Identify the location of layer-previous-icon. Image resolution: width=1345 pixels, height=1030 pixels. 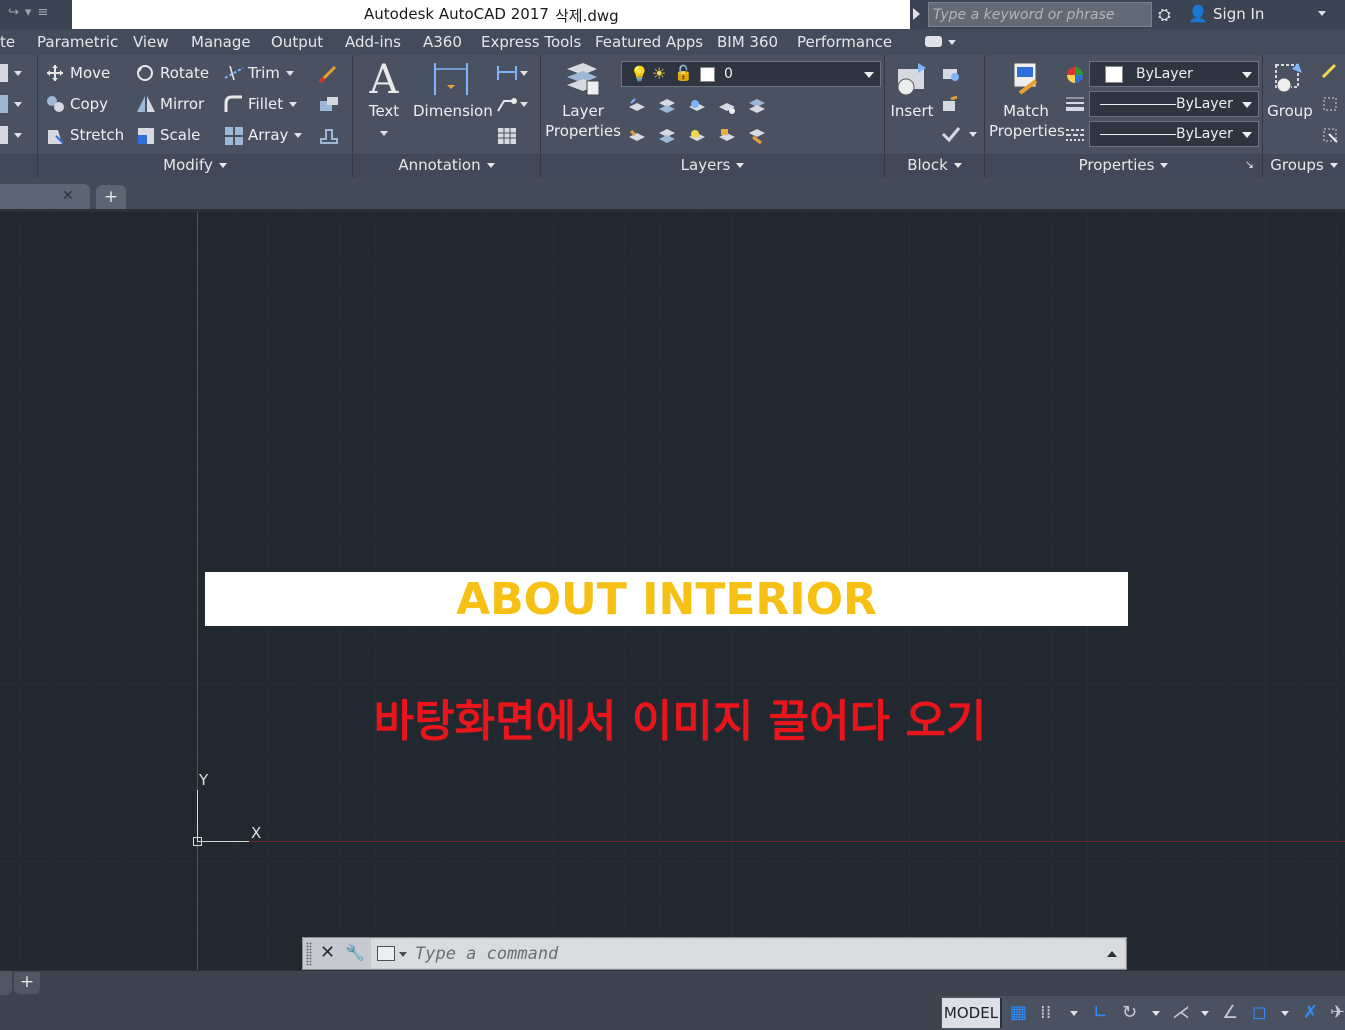
(667, 106).